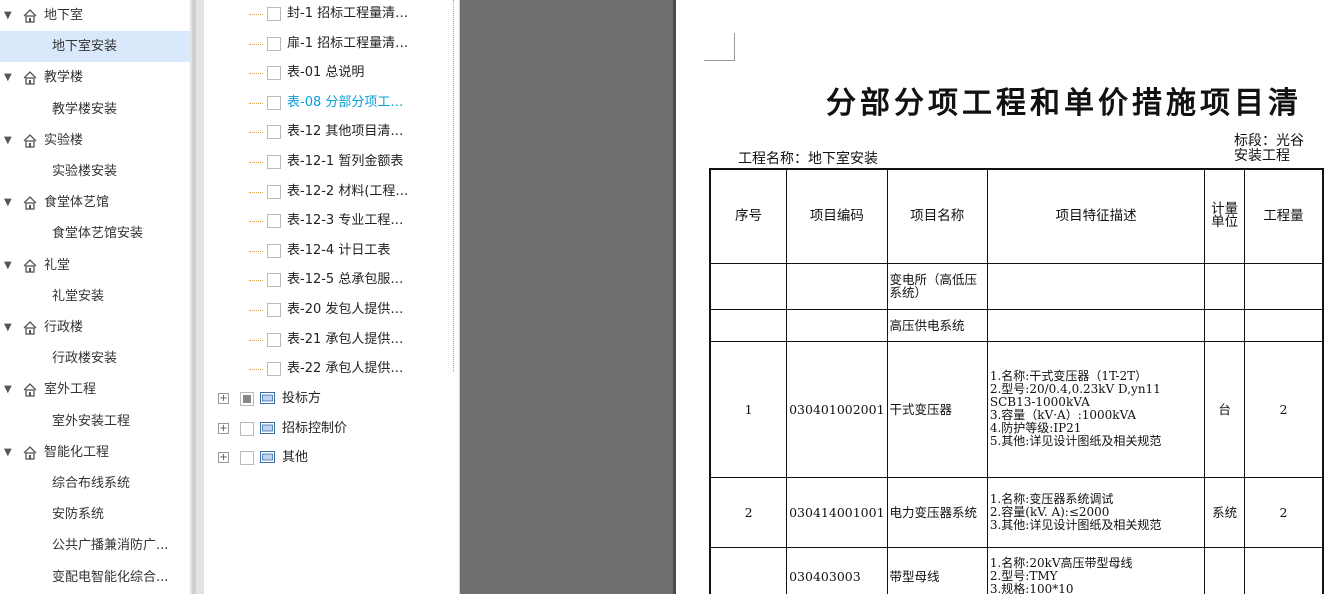  I want to click on project-group-node: ▼ 地下室, so click(95, 15).